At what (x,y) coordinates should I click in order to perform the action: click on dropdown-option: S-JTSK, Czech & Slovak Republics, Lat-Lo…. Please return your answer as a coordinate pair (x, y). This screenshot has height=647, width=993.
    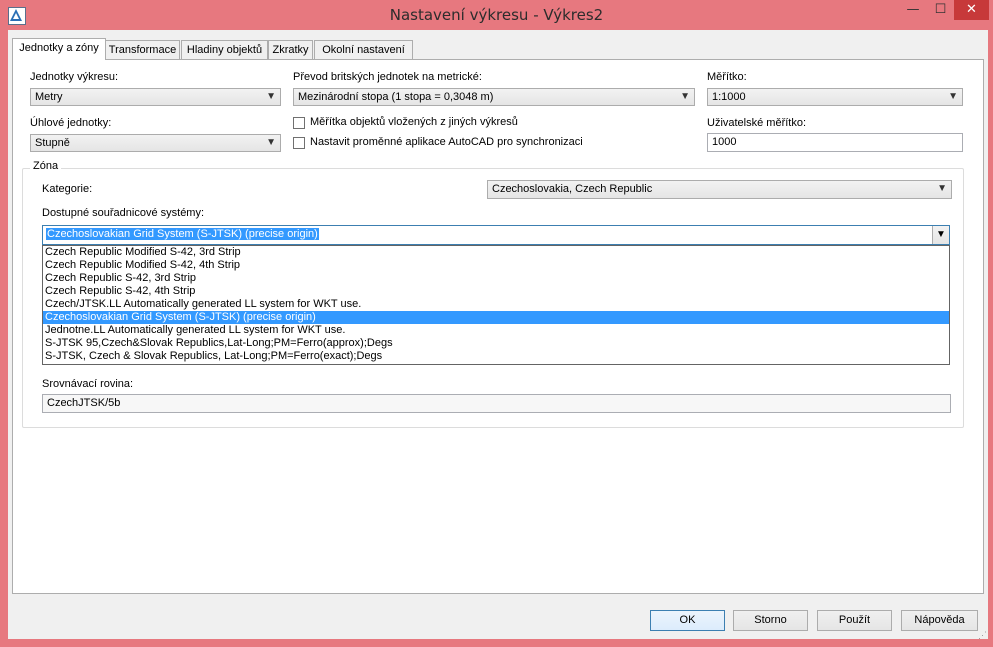
    Looking at the image, I should click on (496, 356).